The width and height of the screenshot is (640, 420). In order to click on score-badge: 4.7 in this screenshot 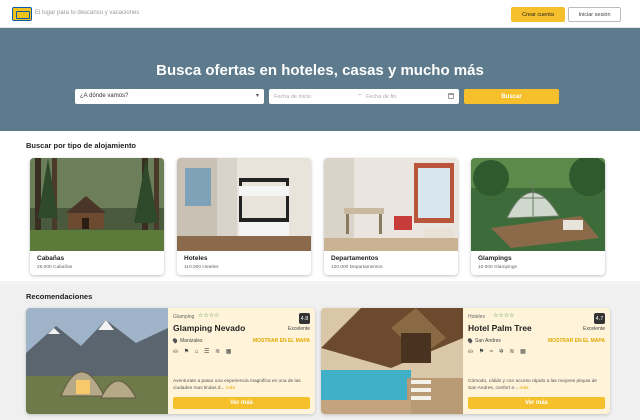, I will do `click(599, 318)`.